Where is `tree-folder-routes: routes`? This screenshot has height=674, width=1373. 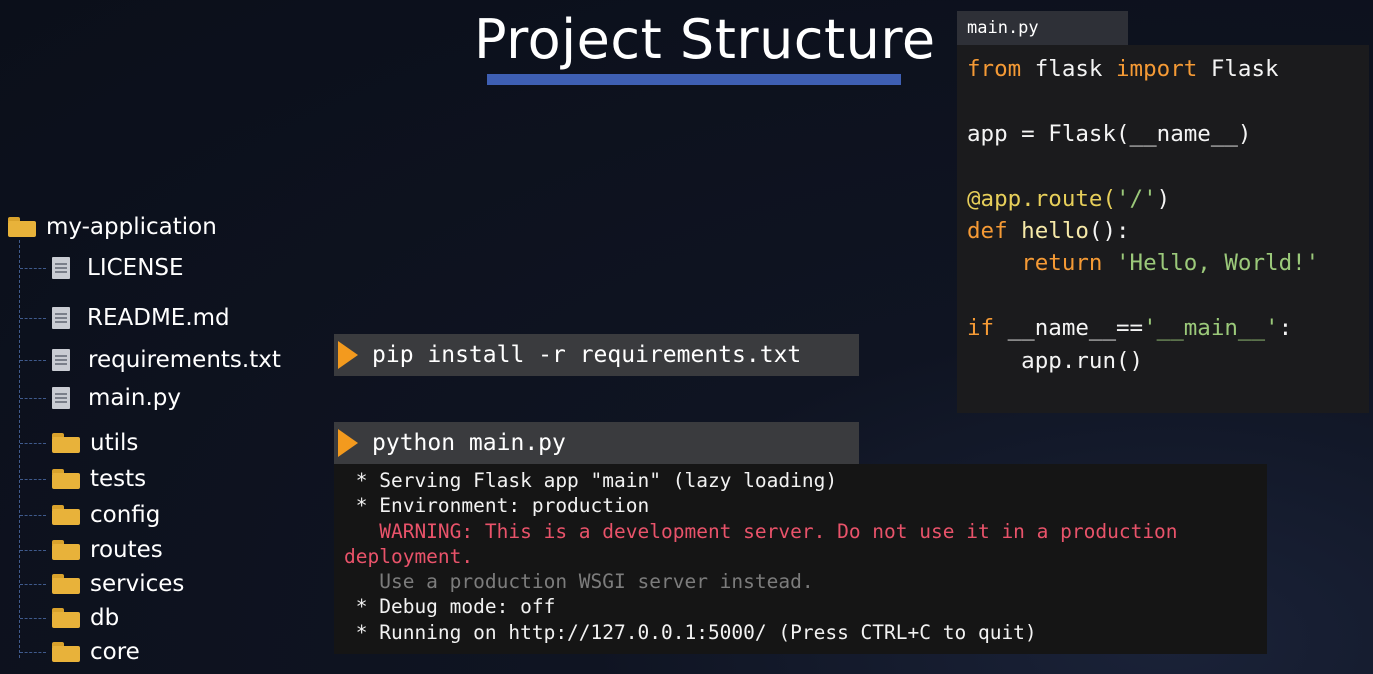
tree-folder-routes: routes is located at coordinates (107, 550).